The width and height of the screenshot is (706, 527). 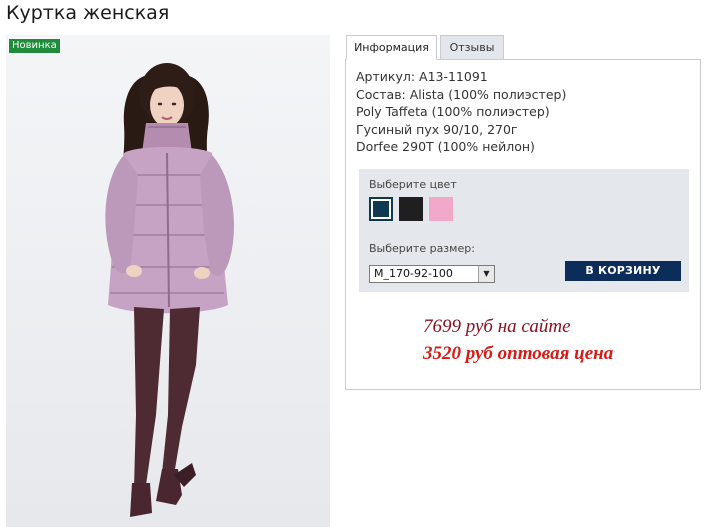 What do you see at coordinates (445, 146) in the screenshot?
I see `spec-fabric: Dorfee 290T (100% нейлон)` at bounding box center [445, 146].